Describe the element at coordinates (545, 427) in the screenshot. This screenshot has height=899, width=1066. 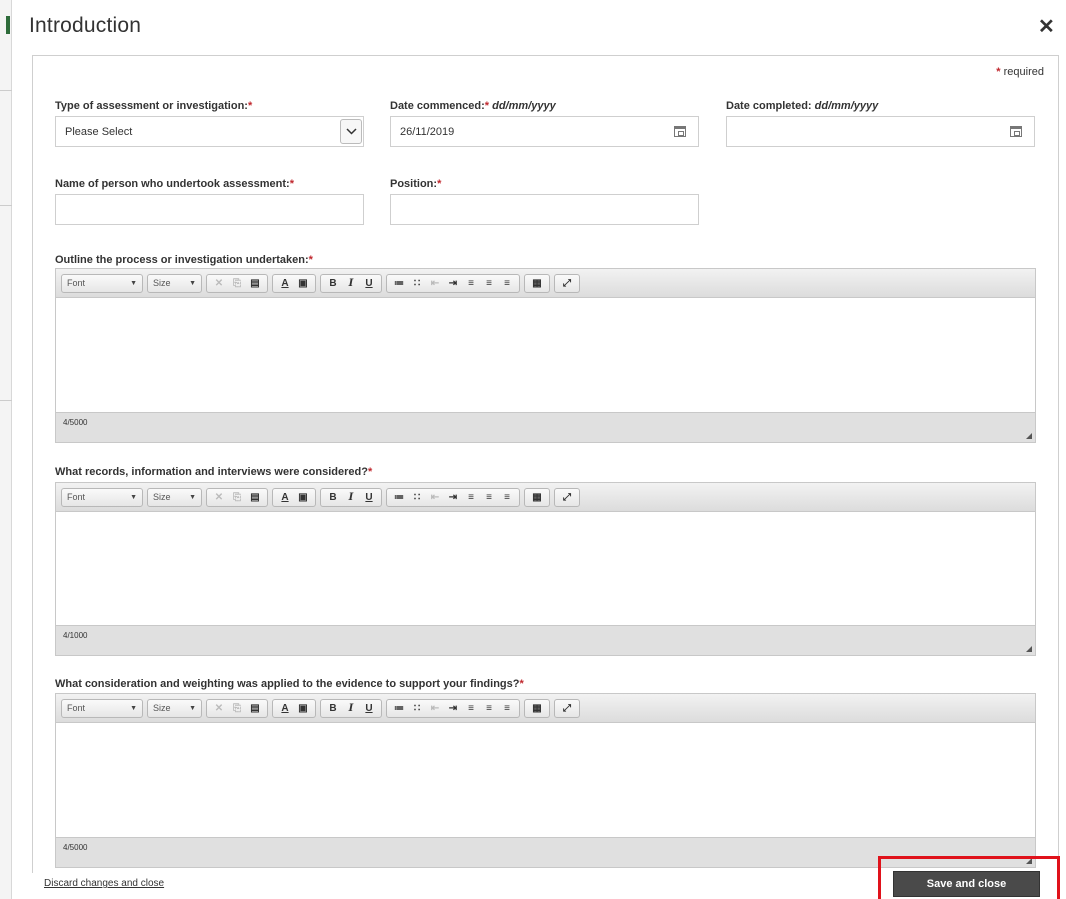
I see `editor-statusbar: 4/5000` at that location.